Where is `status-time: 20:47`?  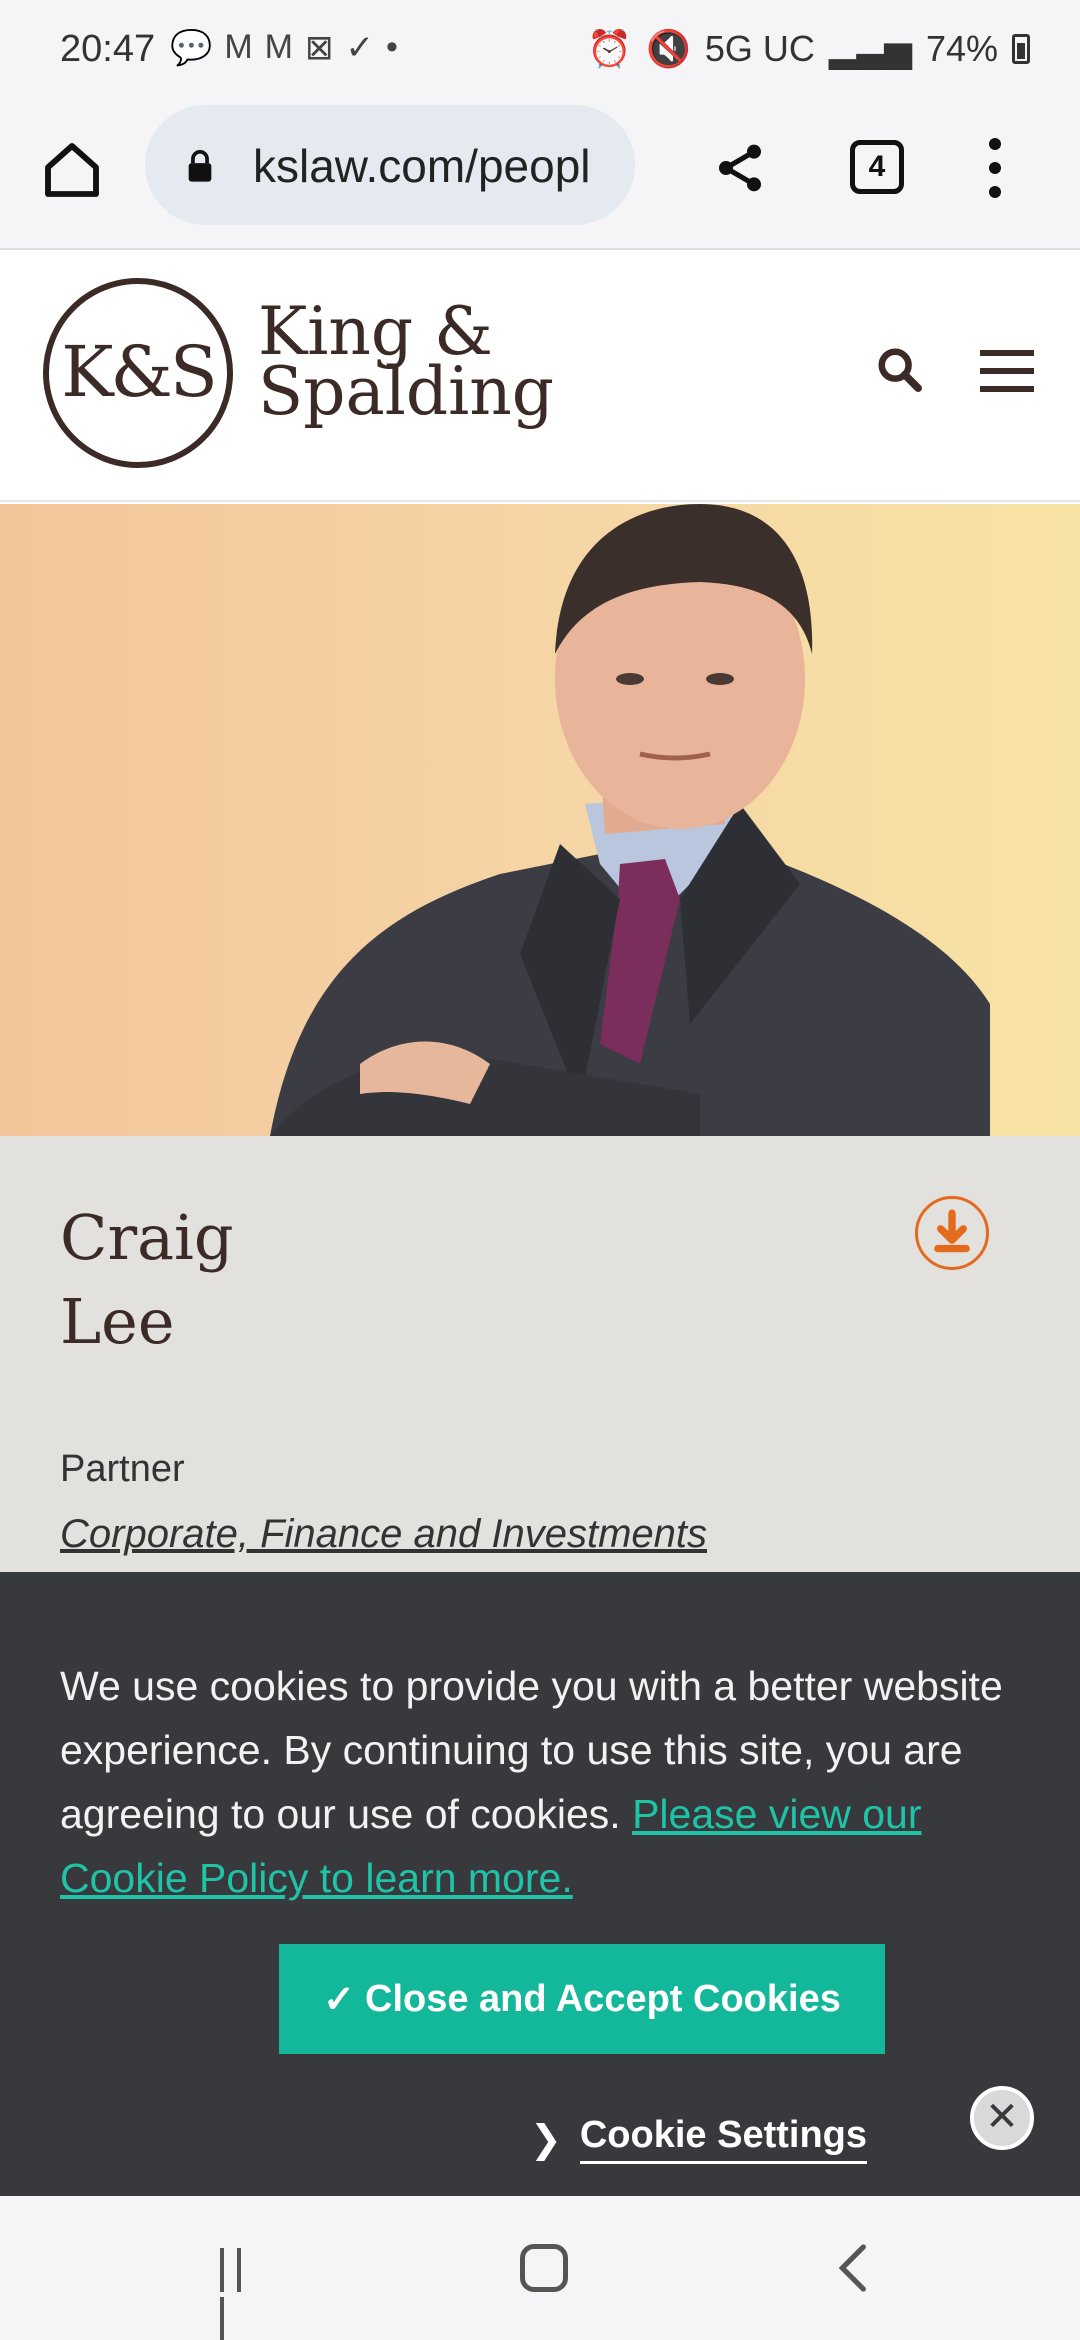 status-time: 20:47 is located at coordinates (108, 49).